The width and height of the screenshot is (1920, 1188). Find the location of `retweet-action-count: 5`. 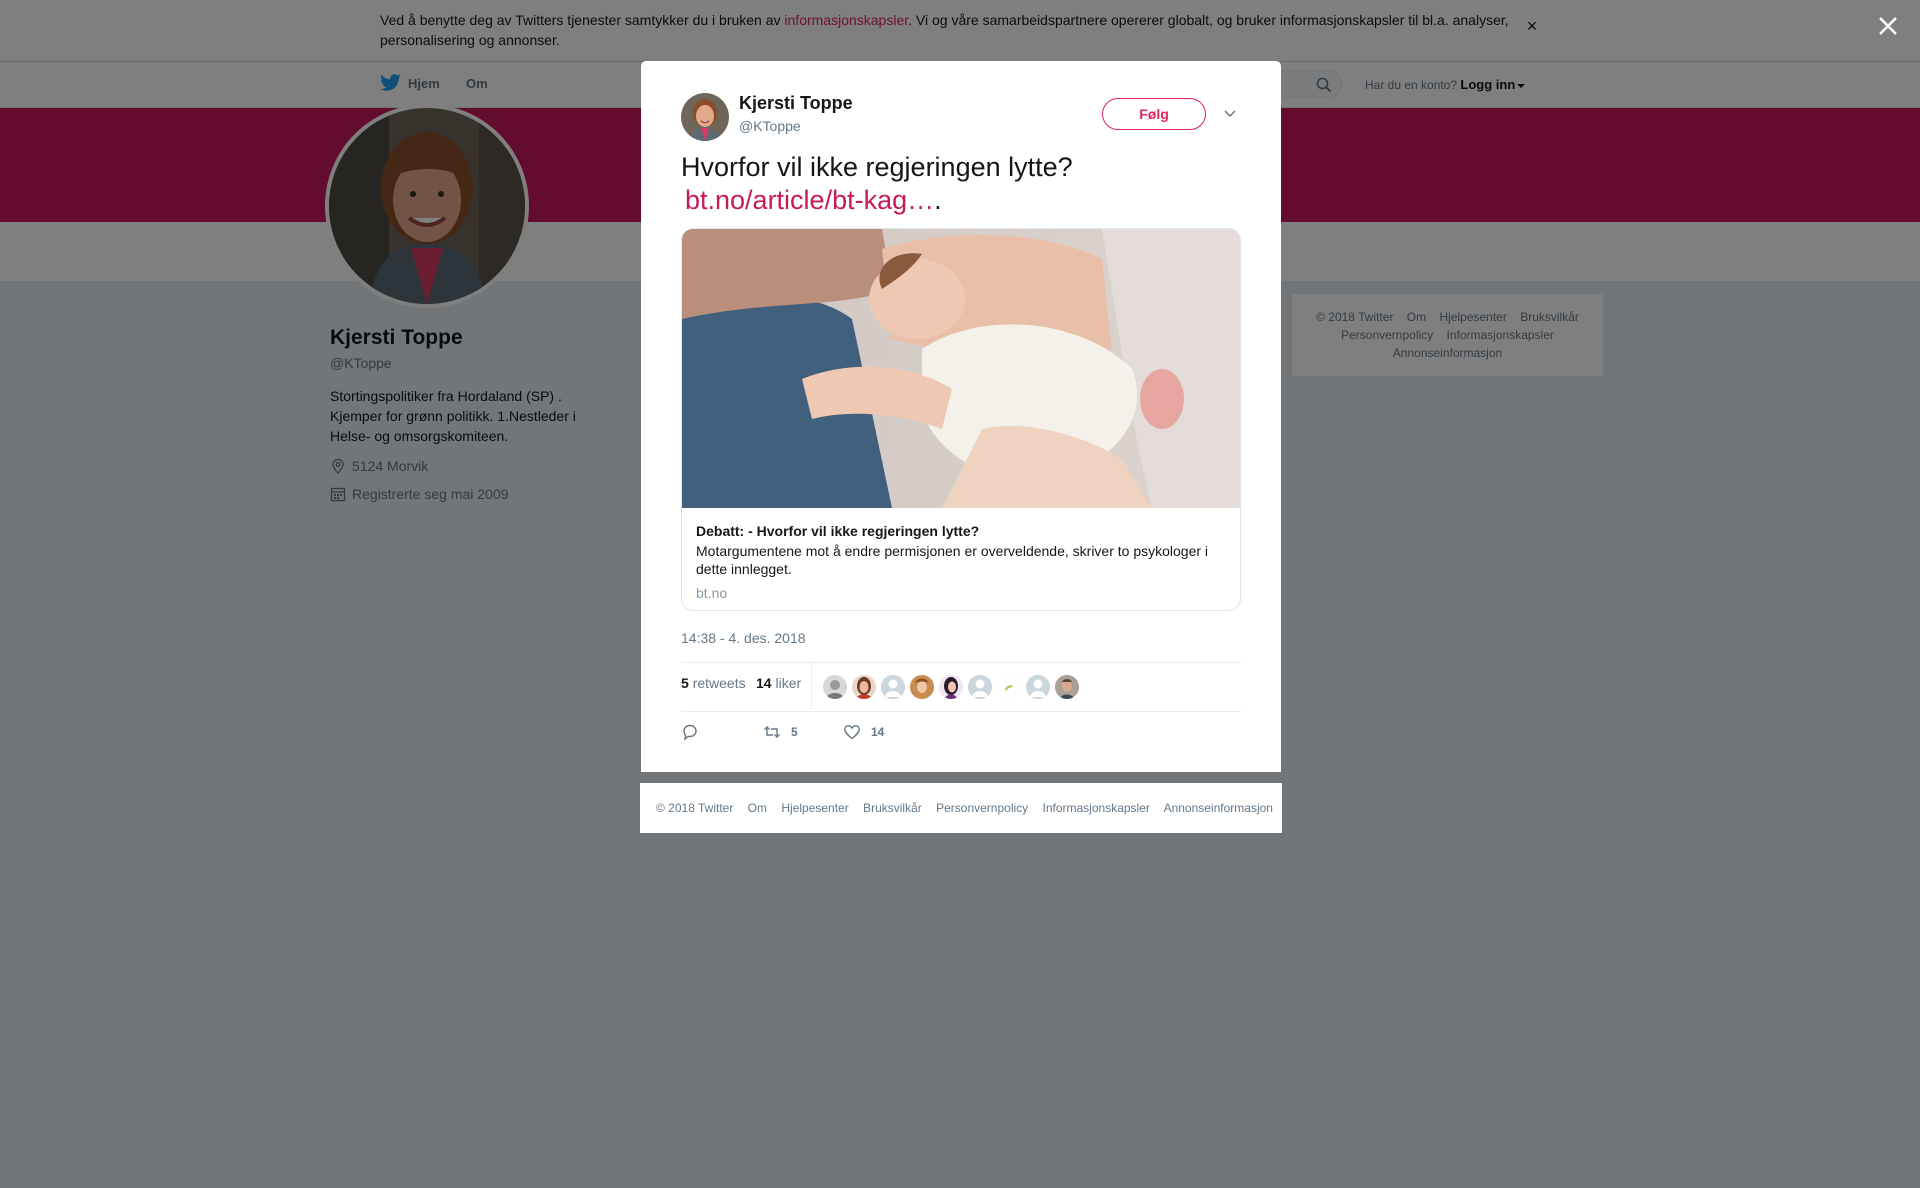

retweet-action-count: 5 is located at coordinates (794, 732).